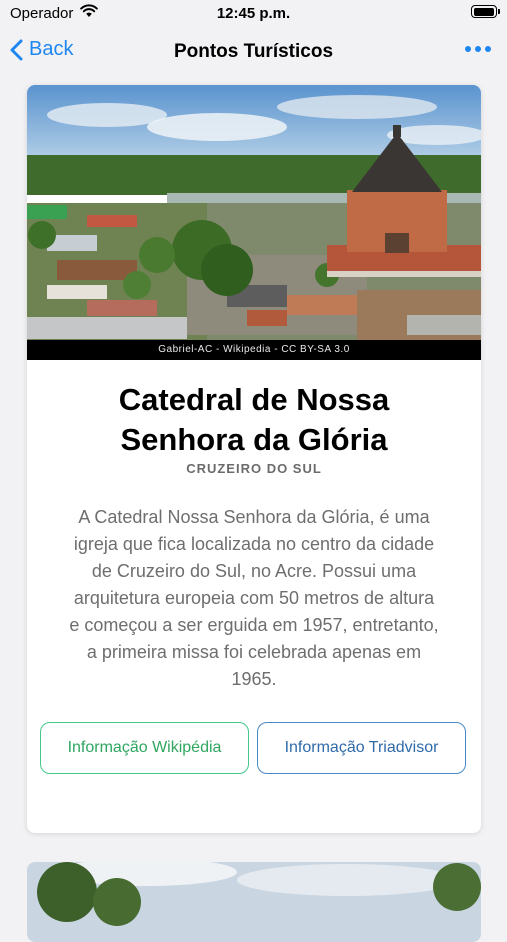 The width and height of the screenshot is (507, 942). I want to click on title-line-2: Senhora da Glória, so click(254, 439).